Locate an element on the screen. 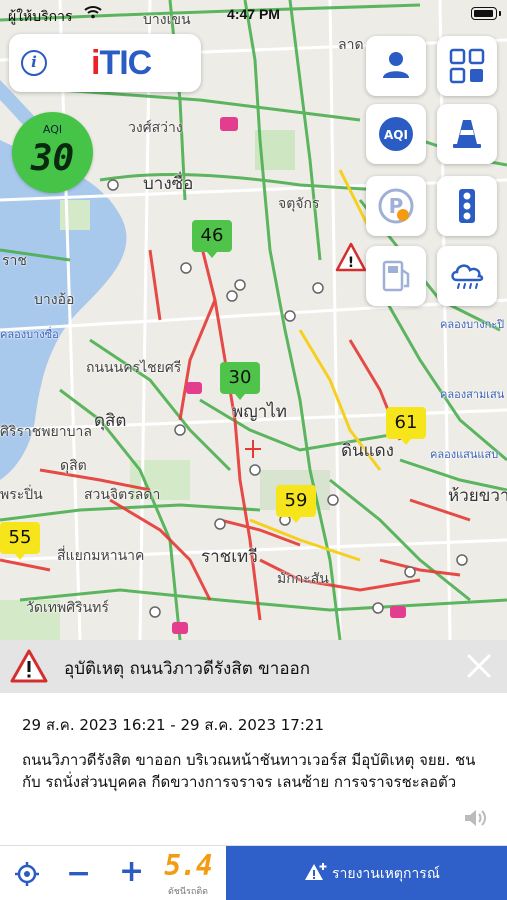 Image resolution: width=507 pixels, height=900 pixels. weather-button is located at coordinates (467, 276).